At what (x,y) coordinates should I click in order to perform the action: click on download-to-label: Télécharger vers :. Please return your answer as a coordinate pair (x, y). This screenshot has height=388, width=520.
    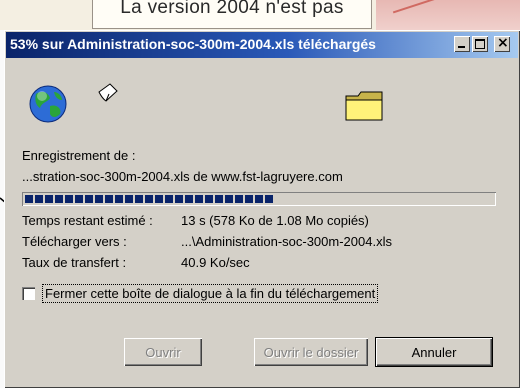
    Looking at the image, I should click on (74, 241).